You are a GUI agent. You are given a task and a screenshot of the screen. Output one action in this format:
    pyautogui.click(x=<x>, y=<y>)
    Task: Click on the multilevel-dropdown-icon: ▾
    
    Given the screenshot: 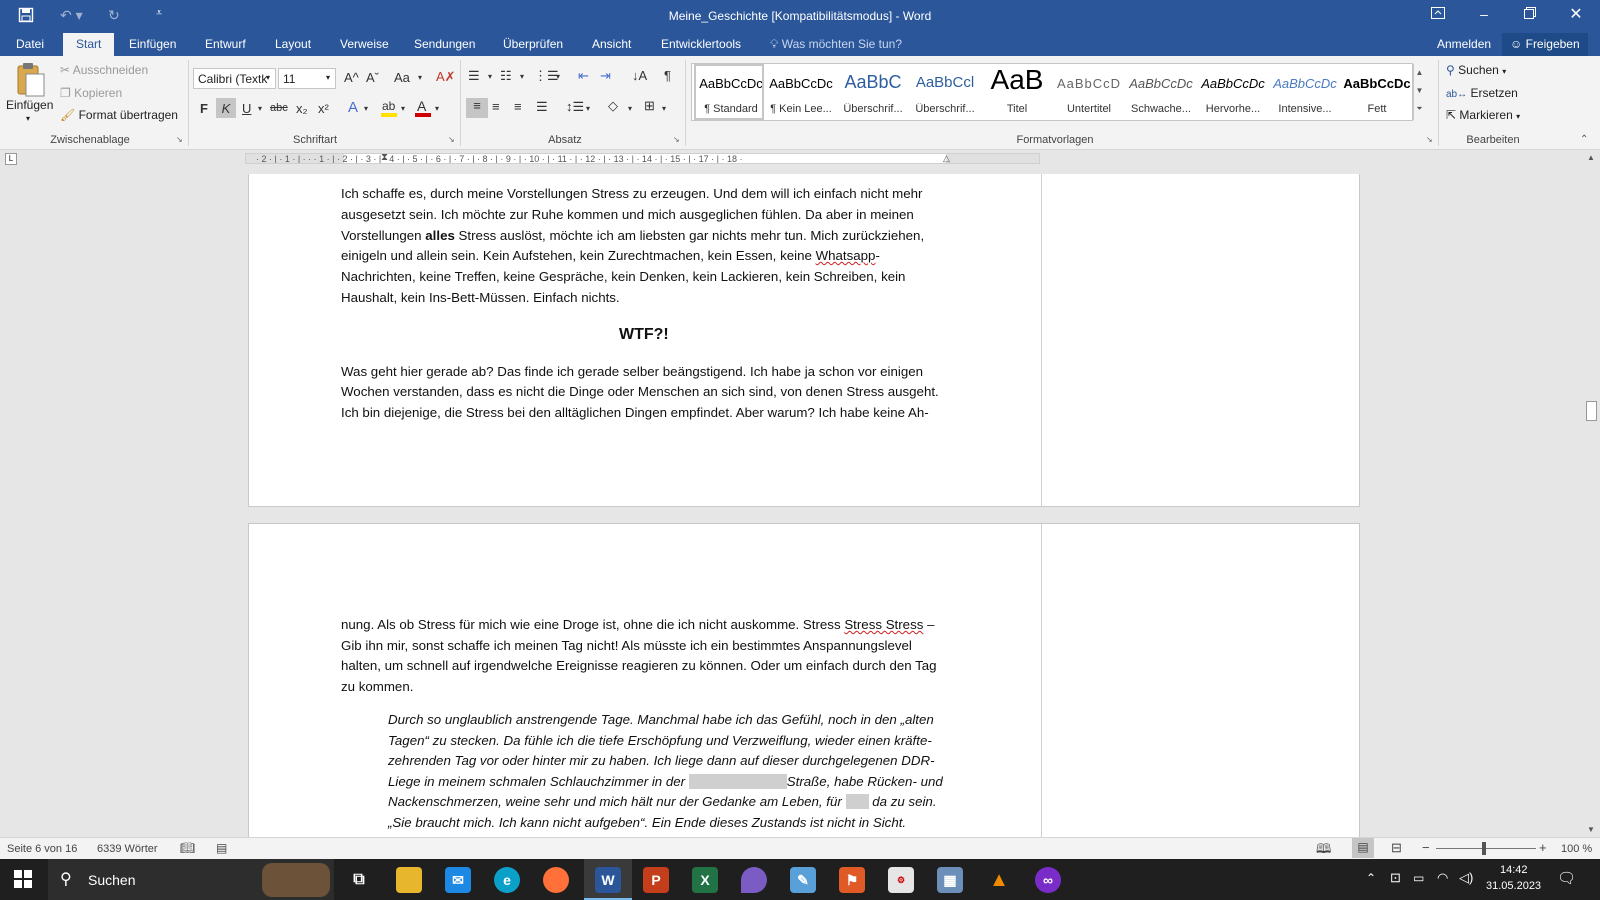 What is the action you would take?
    pyautogui.click(x=558, y=76)
    